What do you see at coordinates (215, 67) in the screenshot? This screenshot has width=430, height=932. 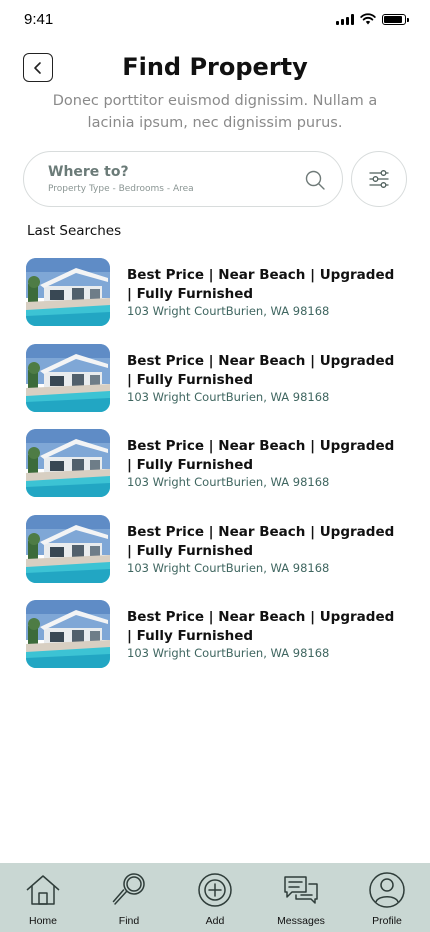 I see `page-title: Find Property` at bounding box center [215, 67].